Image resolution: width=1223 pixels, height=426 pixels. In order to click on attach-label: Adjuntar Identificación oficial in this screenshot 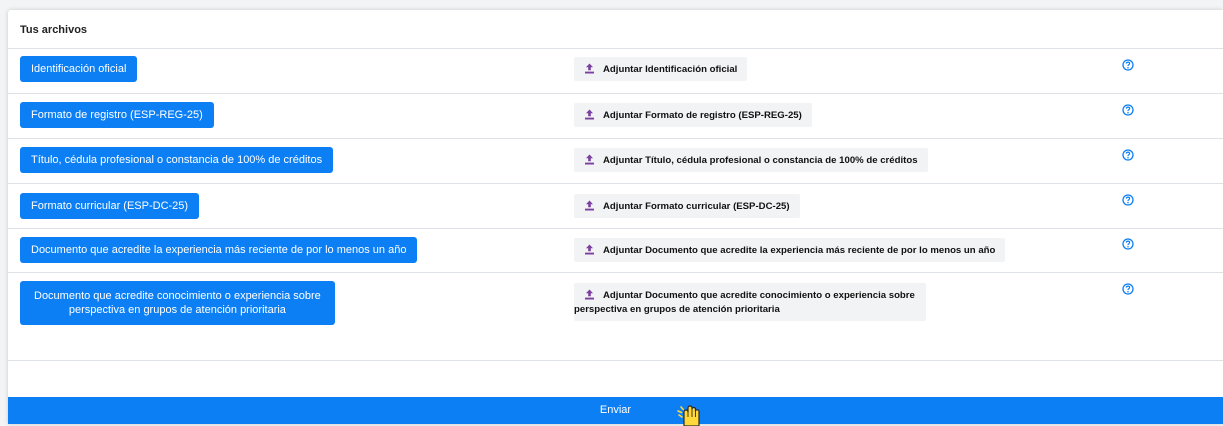, I will do `click(670, 69)`.